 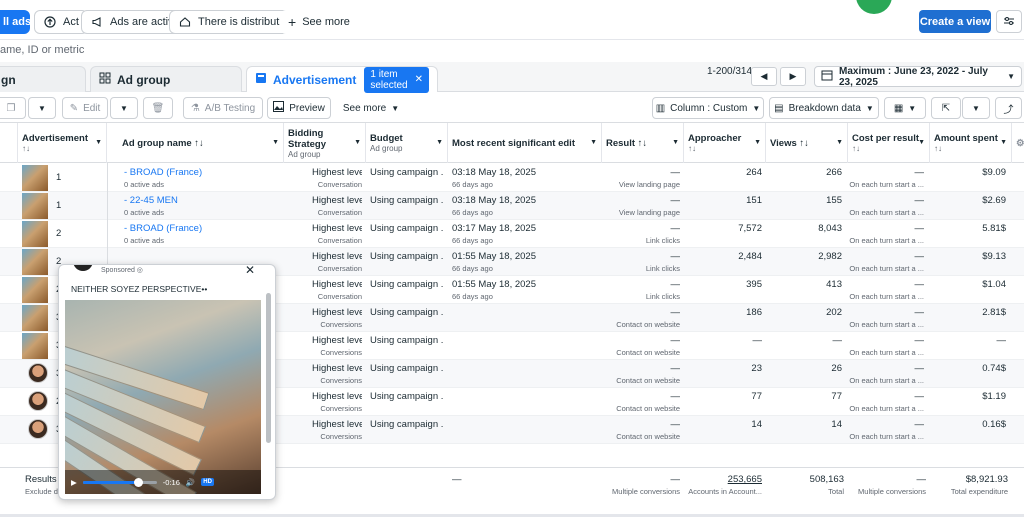 What do you see at coordinates (85, 108) in the screenshot?
I see `edit-button: ✎ Edit` at bounding box center [85, 108].